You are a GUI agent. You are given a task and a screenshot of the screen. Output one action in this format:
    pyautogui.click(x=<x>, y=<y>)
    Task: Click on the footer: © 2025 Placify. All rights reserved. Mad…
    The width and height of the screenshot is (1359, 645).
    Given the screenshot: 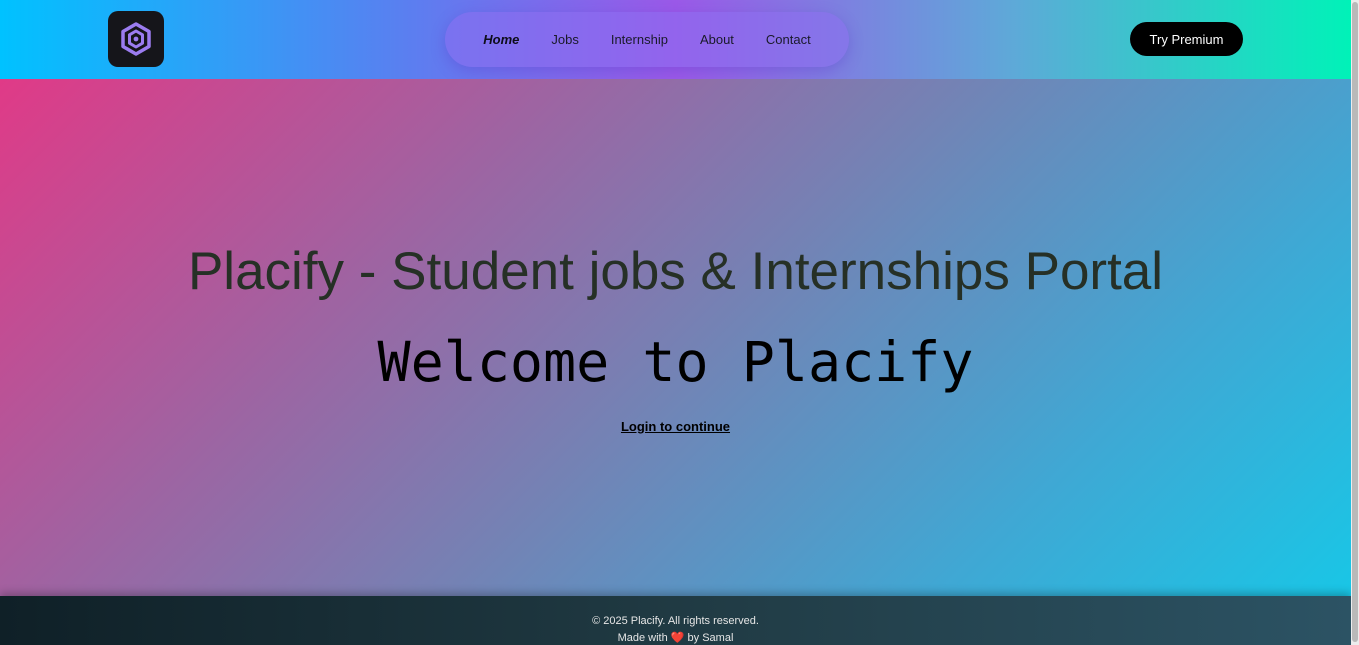 What is the action you would take?
    pyautogui.click(x=675, y=620)
    